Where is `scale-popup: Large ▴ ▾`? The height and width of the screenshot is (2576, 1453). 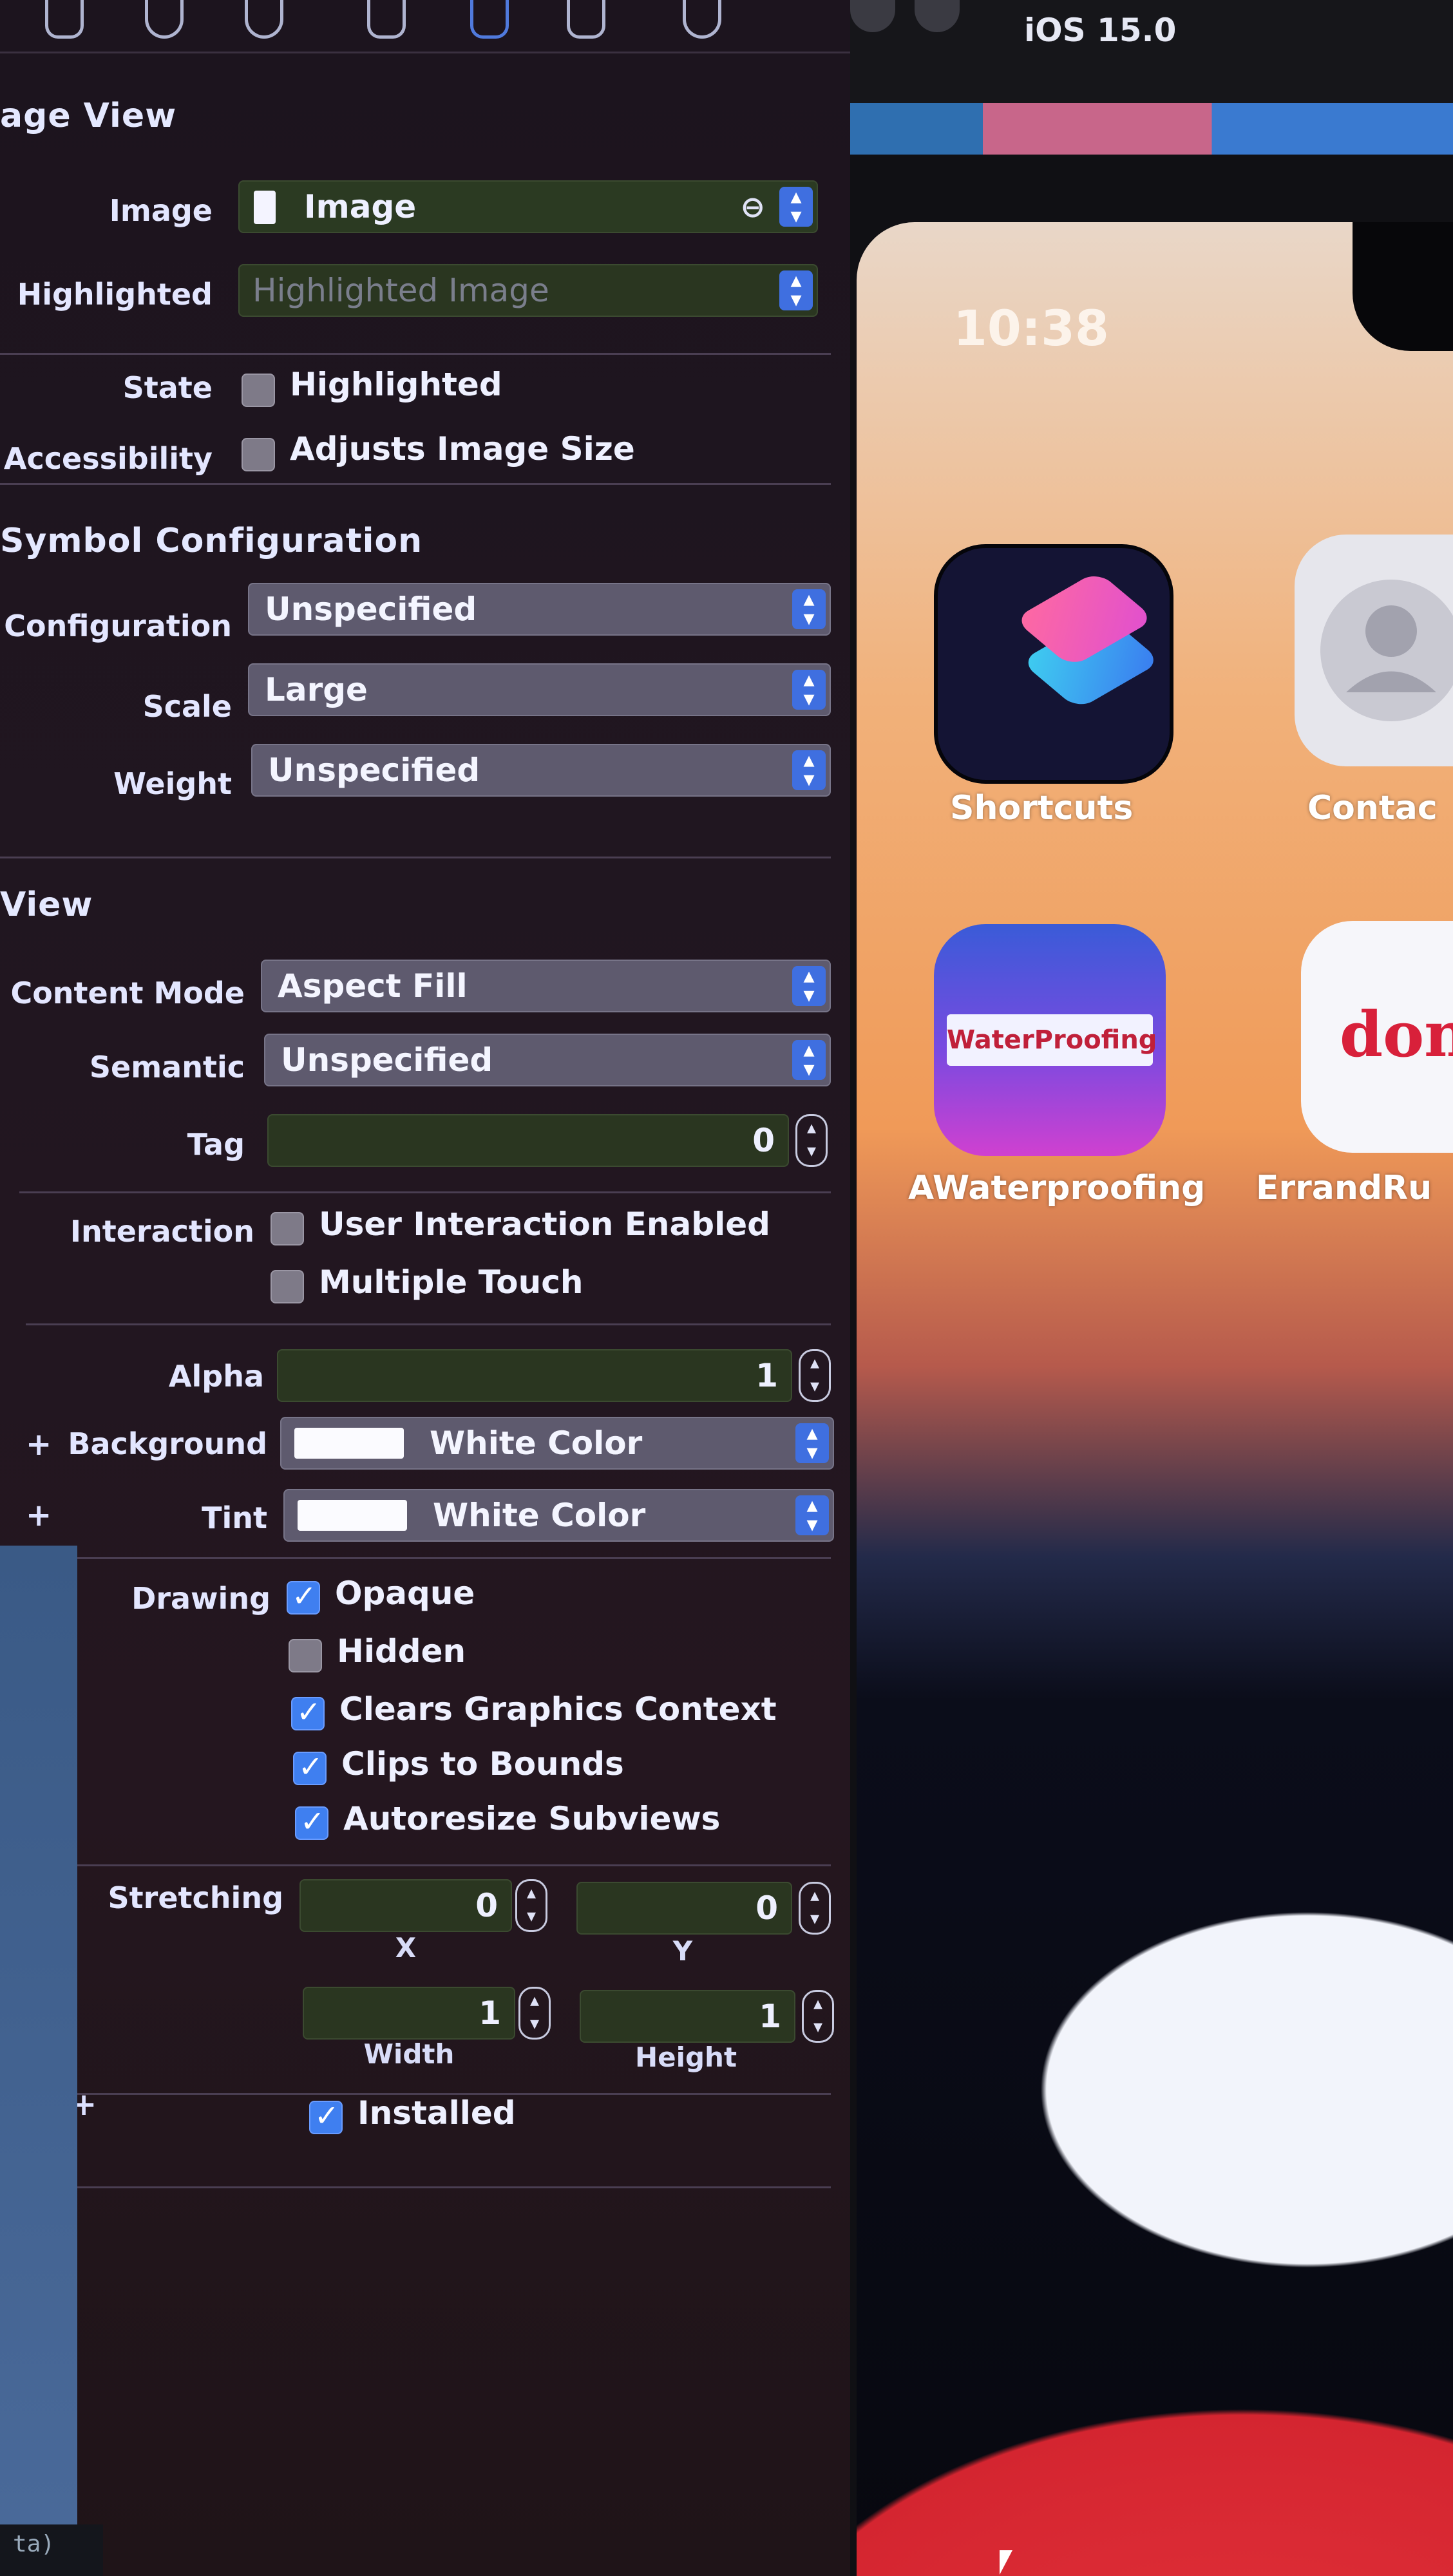 scale-popup: Large ▴ ▾ is located at coordinates (539, 689).